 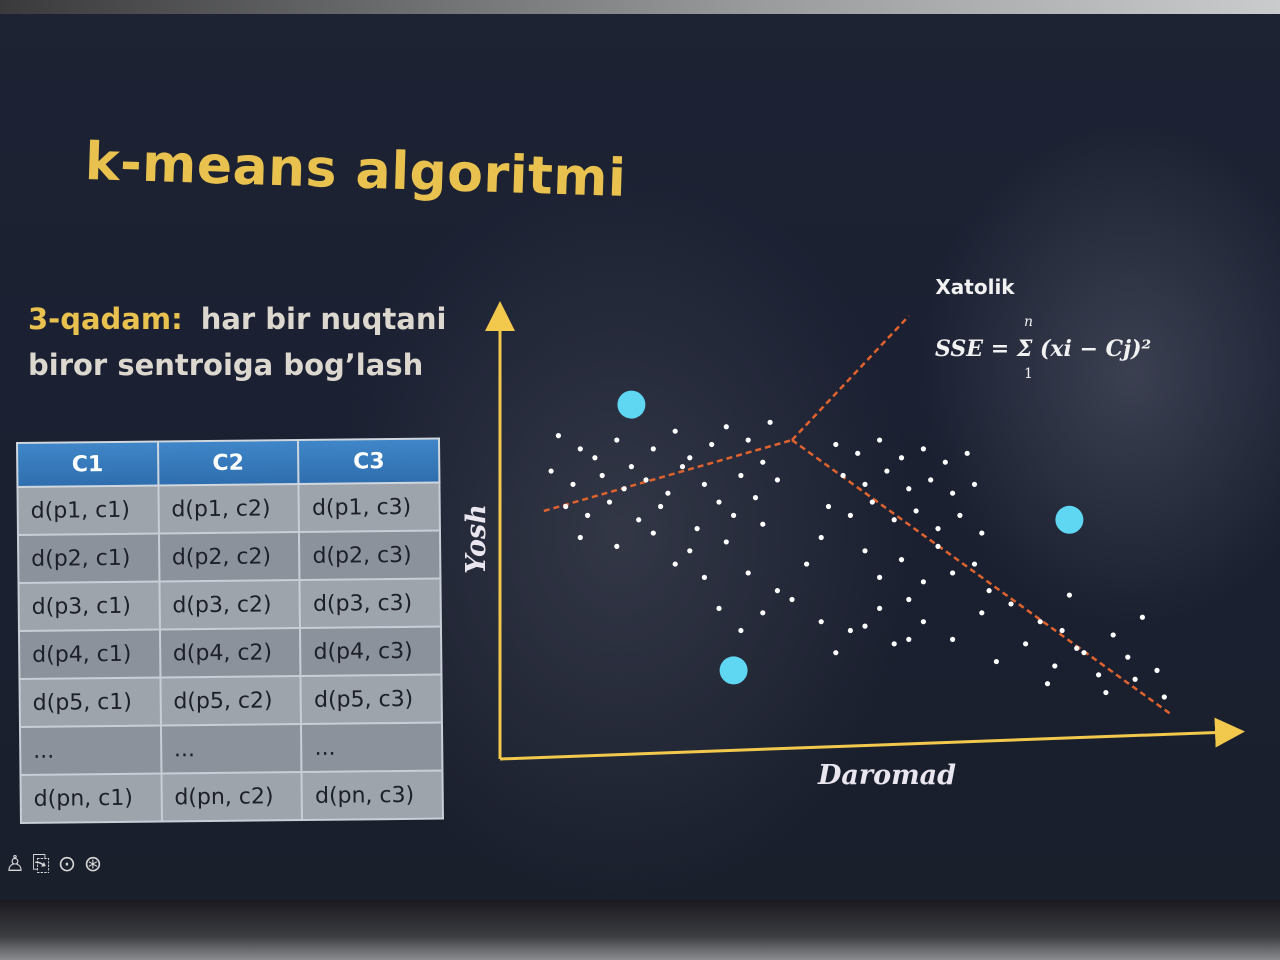 What do you see at coordinates (369, 461) in the screenshot?
I see `table-header-c3: C3` at bounding box center [369, 461].